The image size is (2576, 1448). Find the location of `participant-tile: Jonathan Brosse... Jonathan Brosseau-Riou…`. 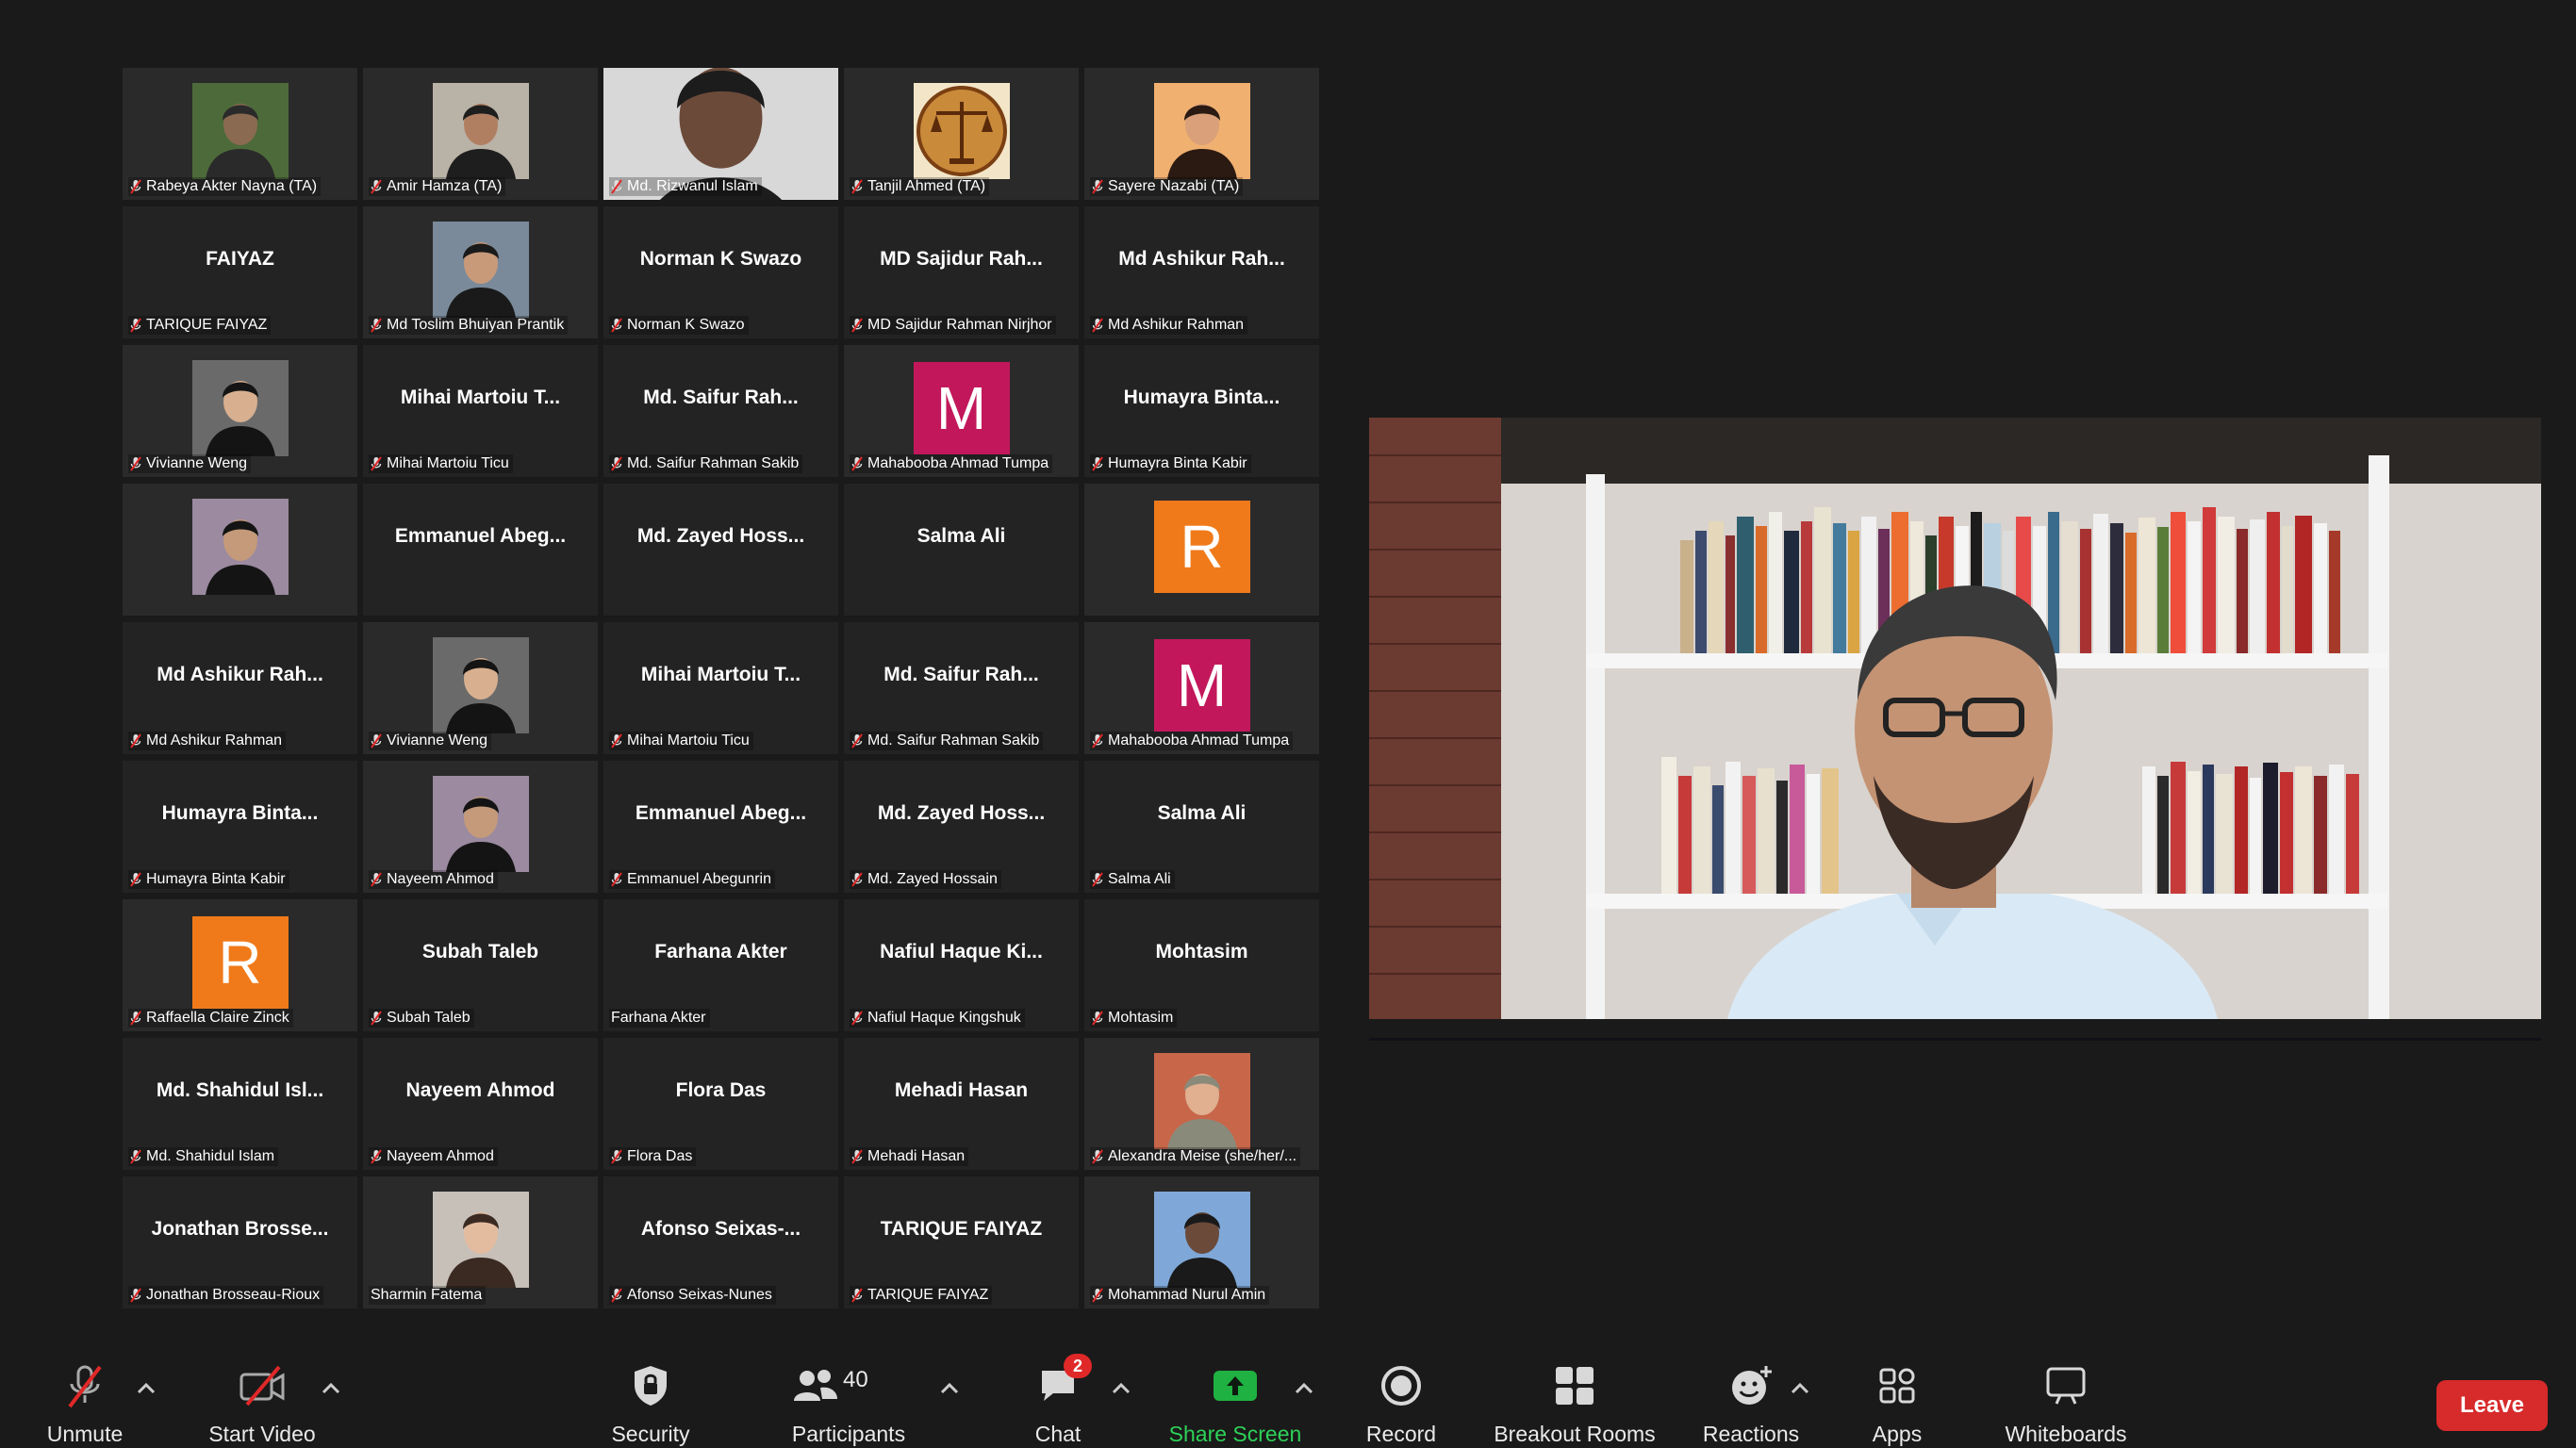

participant-tile: Jonathan Brosse... Jonathan Brosseau-Riou… is located at coordinates (240, 1242).